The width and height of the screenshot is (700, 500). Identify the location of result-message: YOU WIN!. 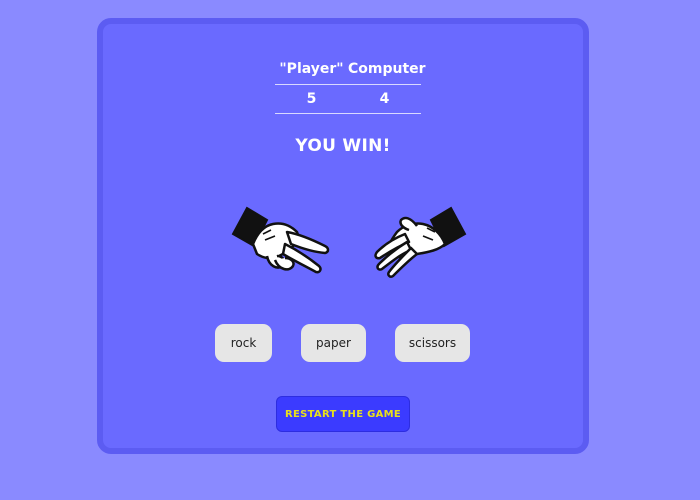
(343, 146).